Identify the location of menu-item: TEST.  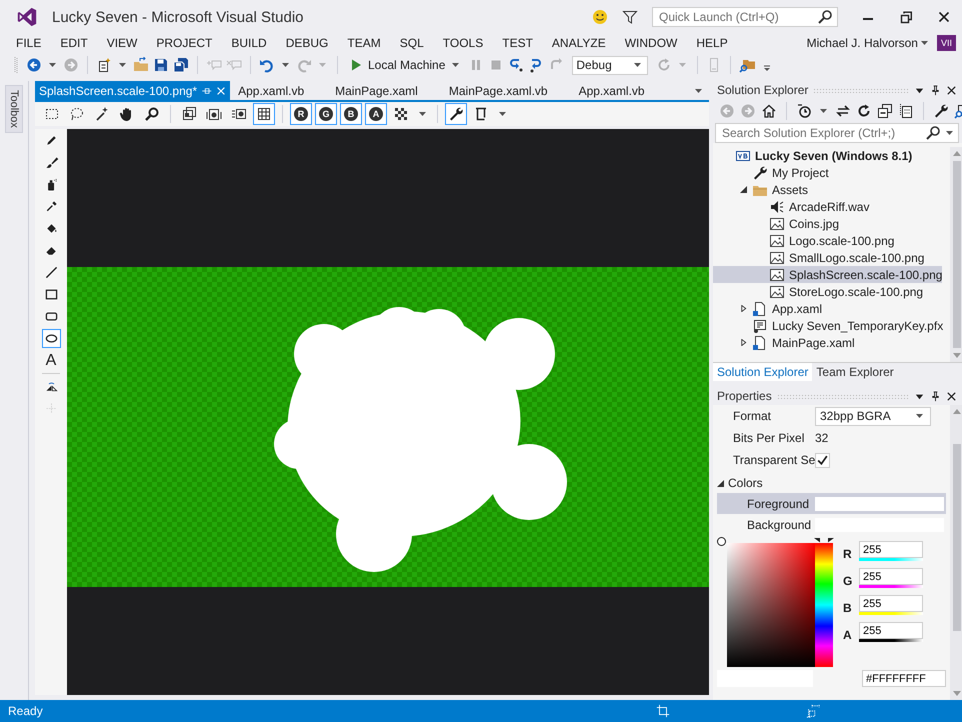
(517, 43).